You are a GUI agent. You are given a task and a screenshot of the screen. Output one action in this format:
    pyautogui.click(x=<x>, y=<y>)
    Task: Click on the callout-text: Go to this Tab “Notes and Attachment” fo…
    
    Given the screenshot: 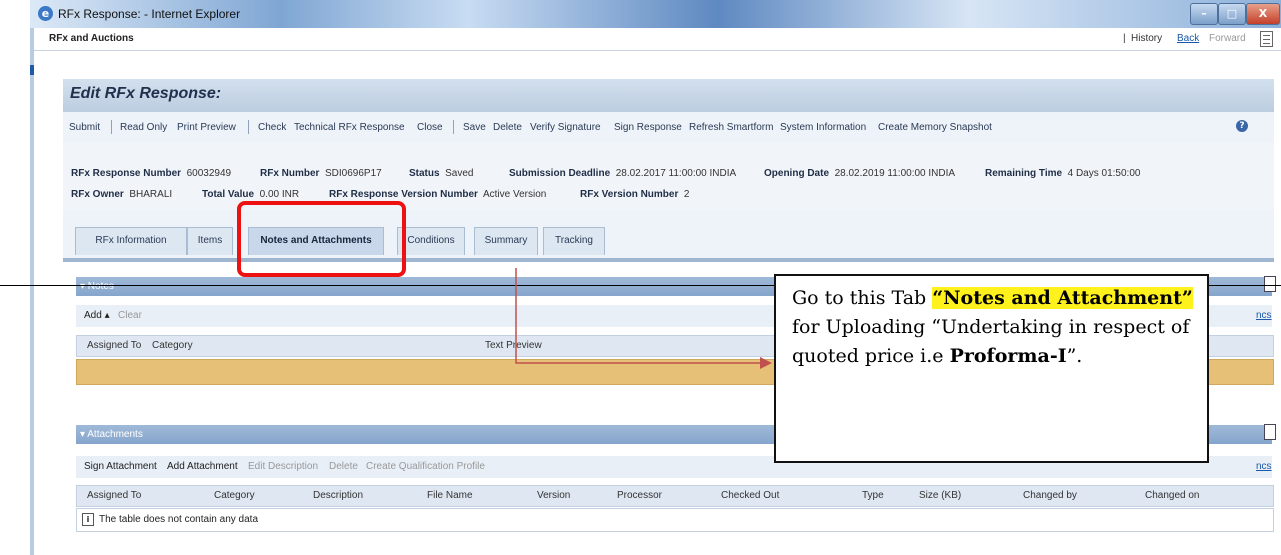 What is the action you would take?
    pyautogui.click(x=992, y=327)
    